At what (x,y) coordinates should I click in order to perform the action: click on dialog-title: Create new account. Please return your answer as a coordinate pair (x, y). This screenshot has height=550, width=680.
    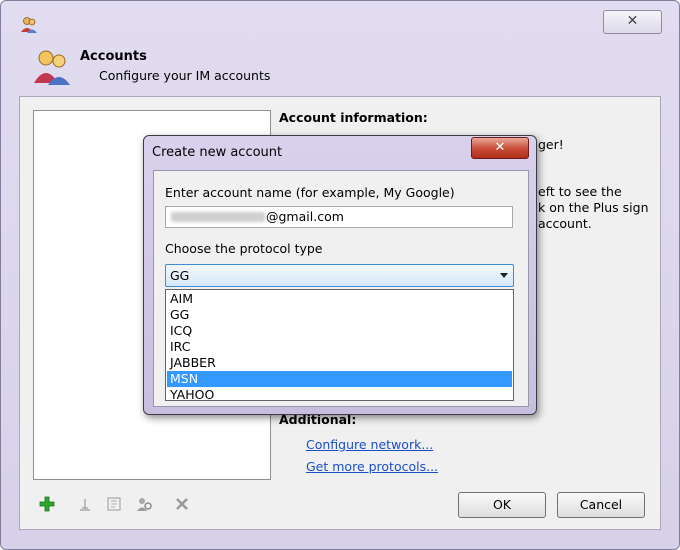
    Looking at the image, I should click on (217, 152).